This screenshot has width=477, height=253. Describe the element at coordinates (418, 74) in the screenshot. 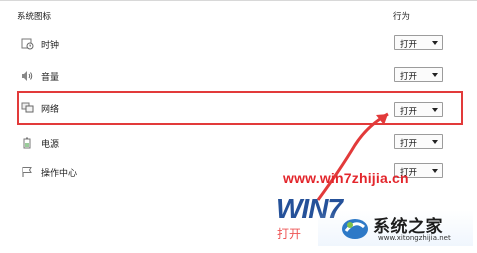

I see `volume-behavior-dropdown: 打开` at that location.